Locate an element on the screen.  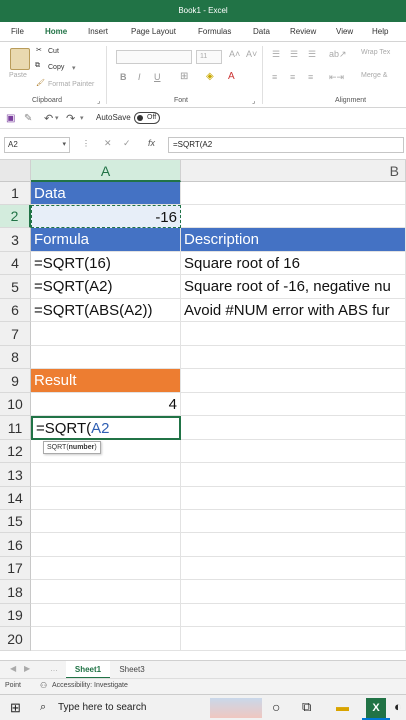
grid-cell-b2 is located at coordinates (293, 216).